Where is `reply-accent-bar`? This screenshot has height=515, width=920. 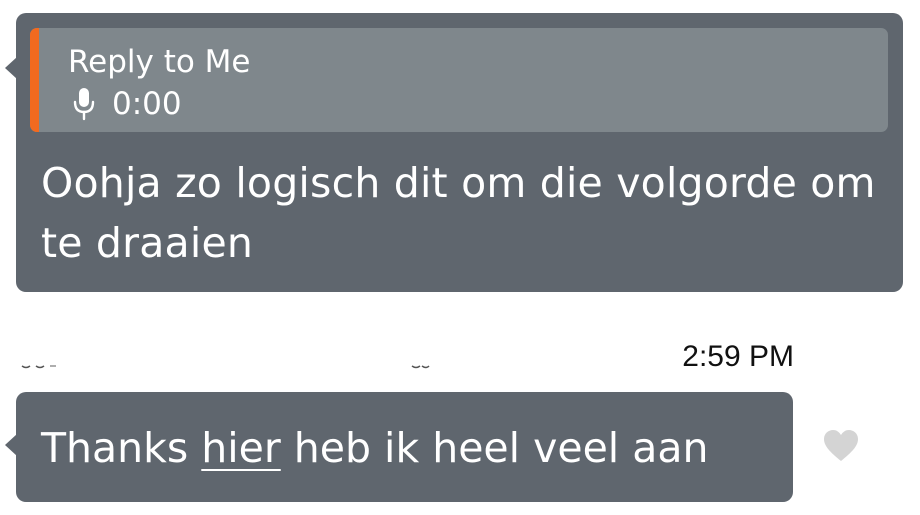
reply-accent-bar is located at coordinates (34, 80).